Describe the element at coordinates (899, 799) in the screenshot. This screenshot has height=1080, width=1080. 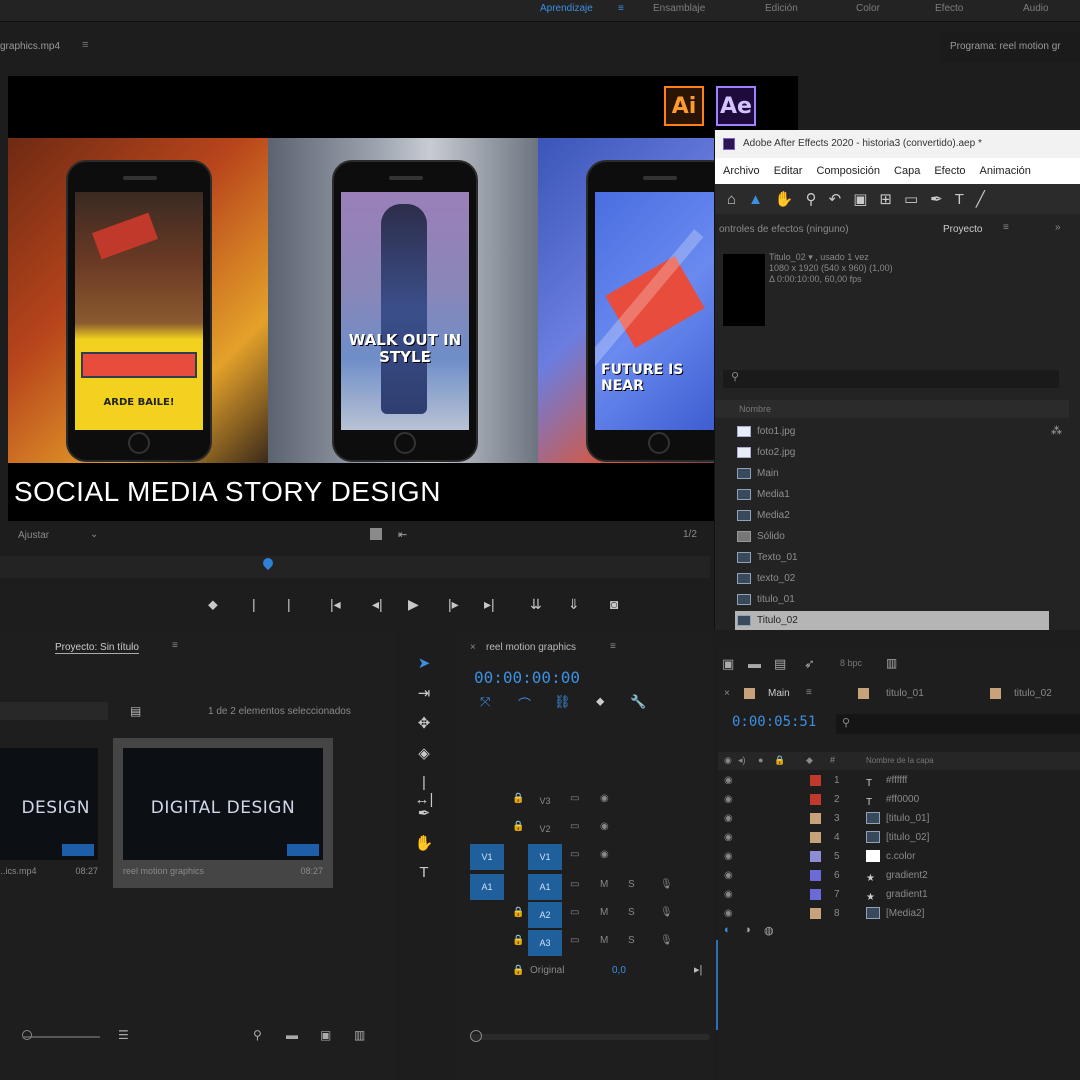
I see `layer-row: ◉ 2 T #ff0000` at that location.